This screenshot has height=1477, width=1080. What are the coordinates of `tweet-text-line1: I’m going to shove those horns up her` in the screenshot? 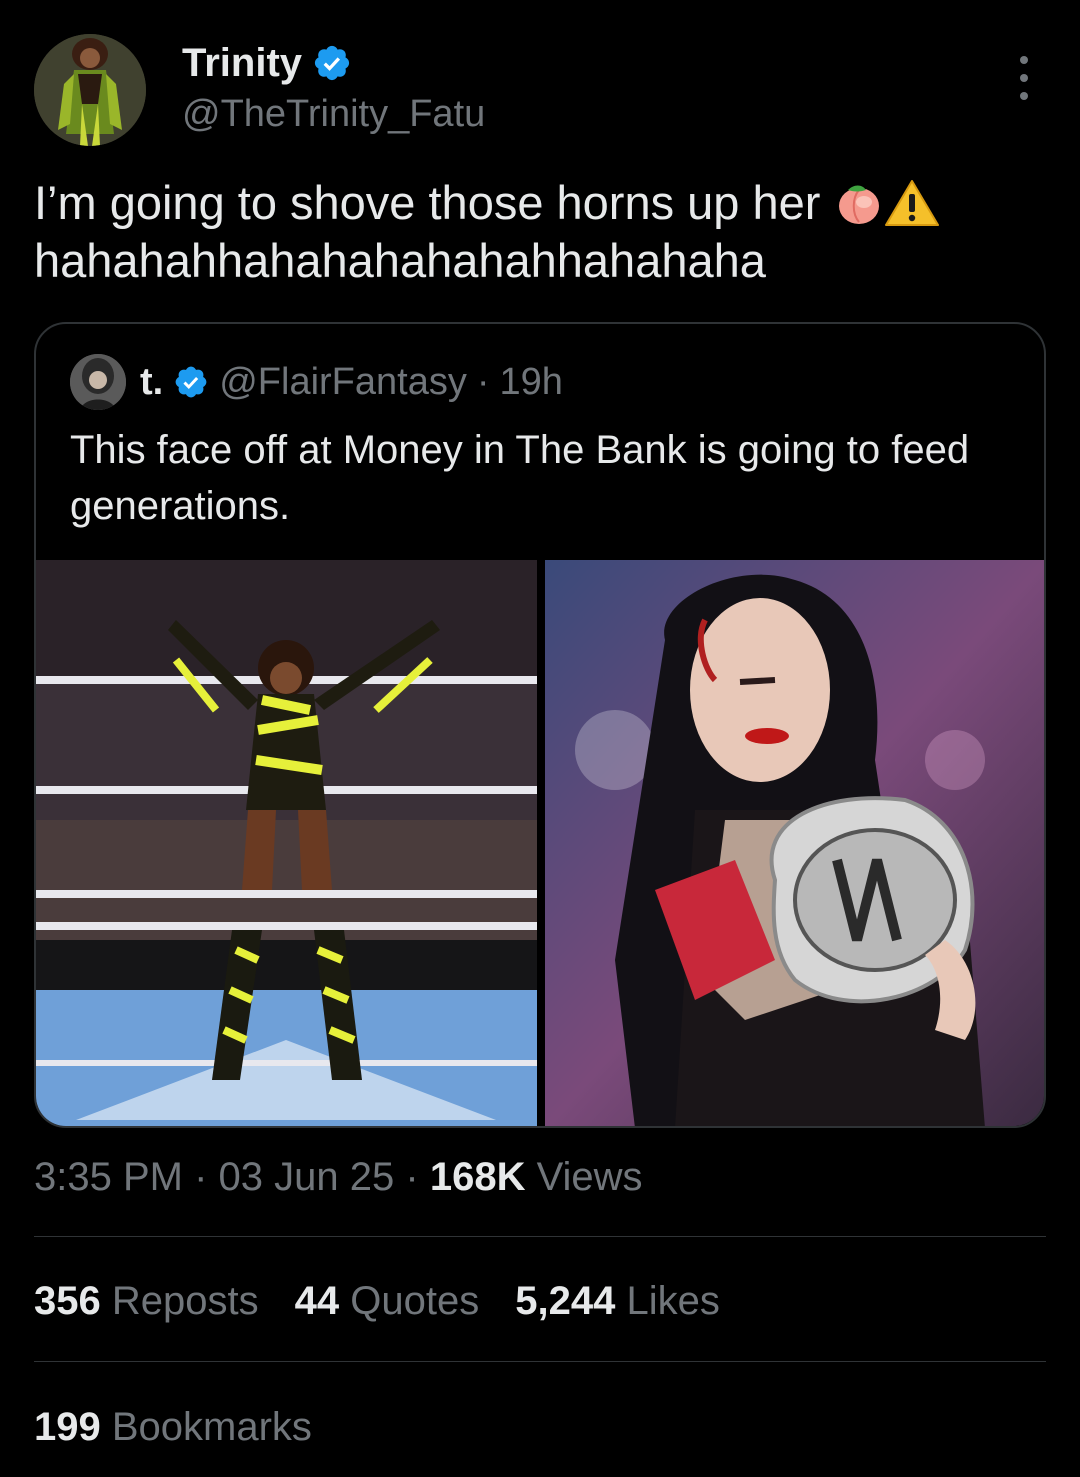 It's located at (427, 202).